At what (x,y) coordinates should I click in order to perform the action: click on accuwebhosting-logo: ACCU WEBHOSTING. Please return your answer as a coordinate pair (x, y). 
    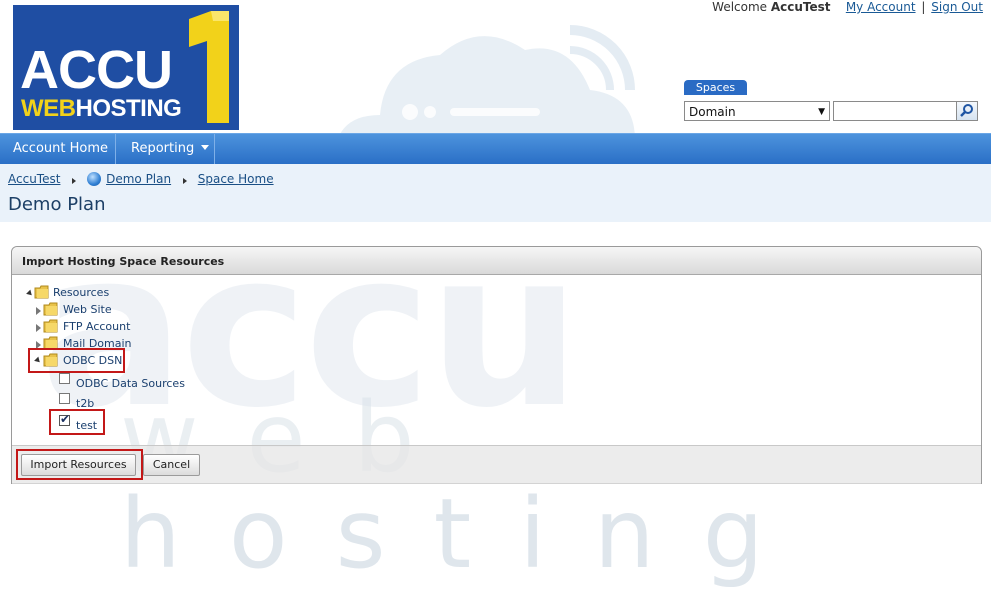
    Looking at the image, I should click on (126, 67).